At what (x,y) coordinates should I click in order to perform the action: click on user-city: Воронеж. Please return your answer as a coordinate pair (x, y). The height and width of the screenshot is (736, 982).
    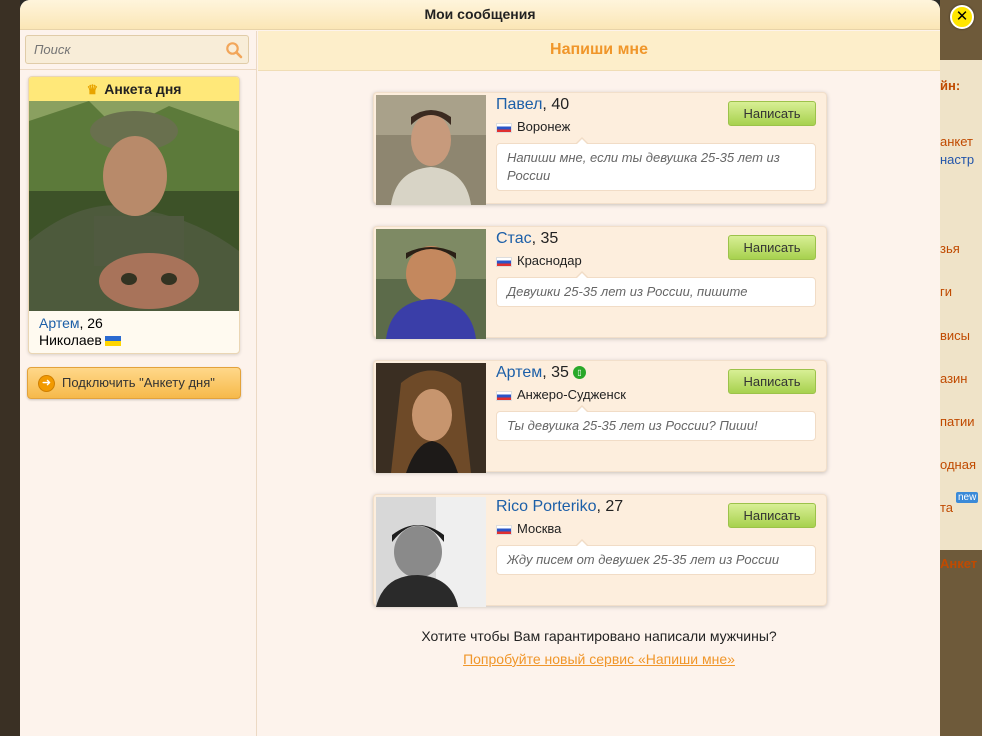
    Looking at the image, I should click on (533, 126).